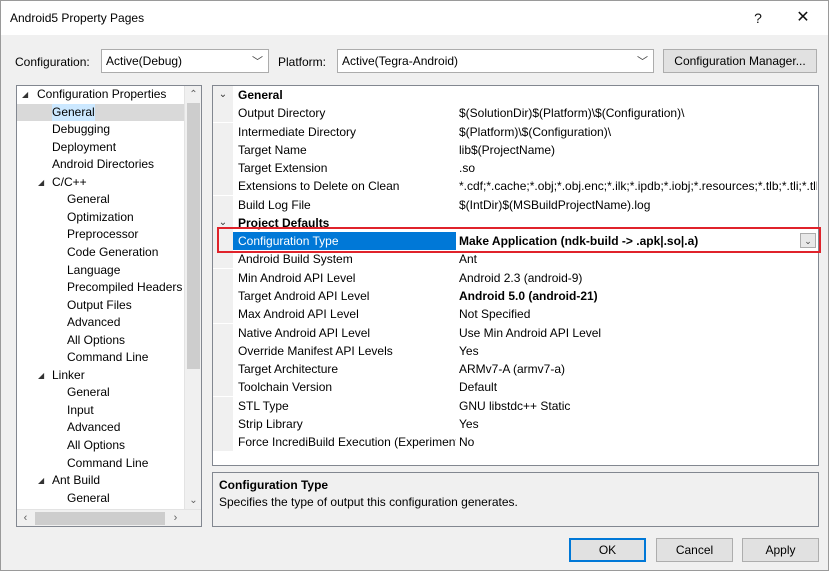  What do you see at coordinates (515, 95) in the screenshot?
I see `category-row: ⌄ General` at bounding box center [515, 95].